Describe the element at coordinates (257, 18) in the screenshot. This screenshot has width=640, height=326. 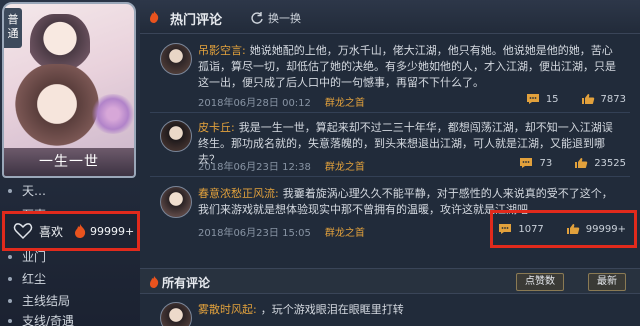
I see `refresh-icon` at that location.